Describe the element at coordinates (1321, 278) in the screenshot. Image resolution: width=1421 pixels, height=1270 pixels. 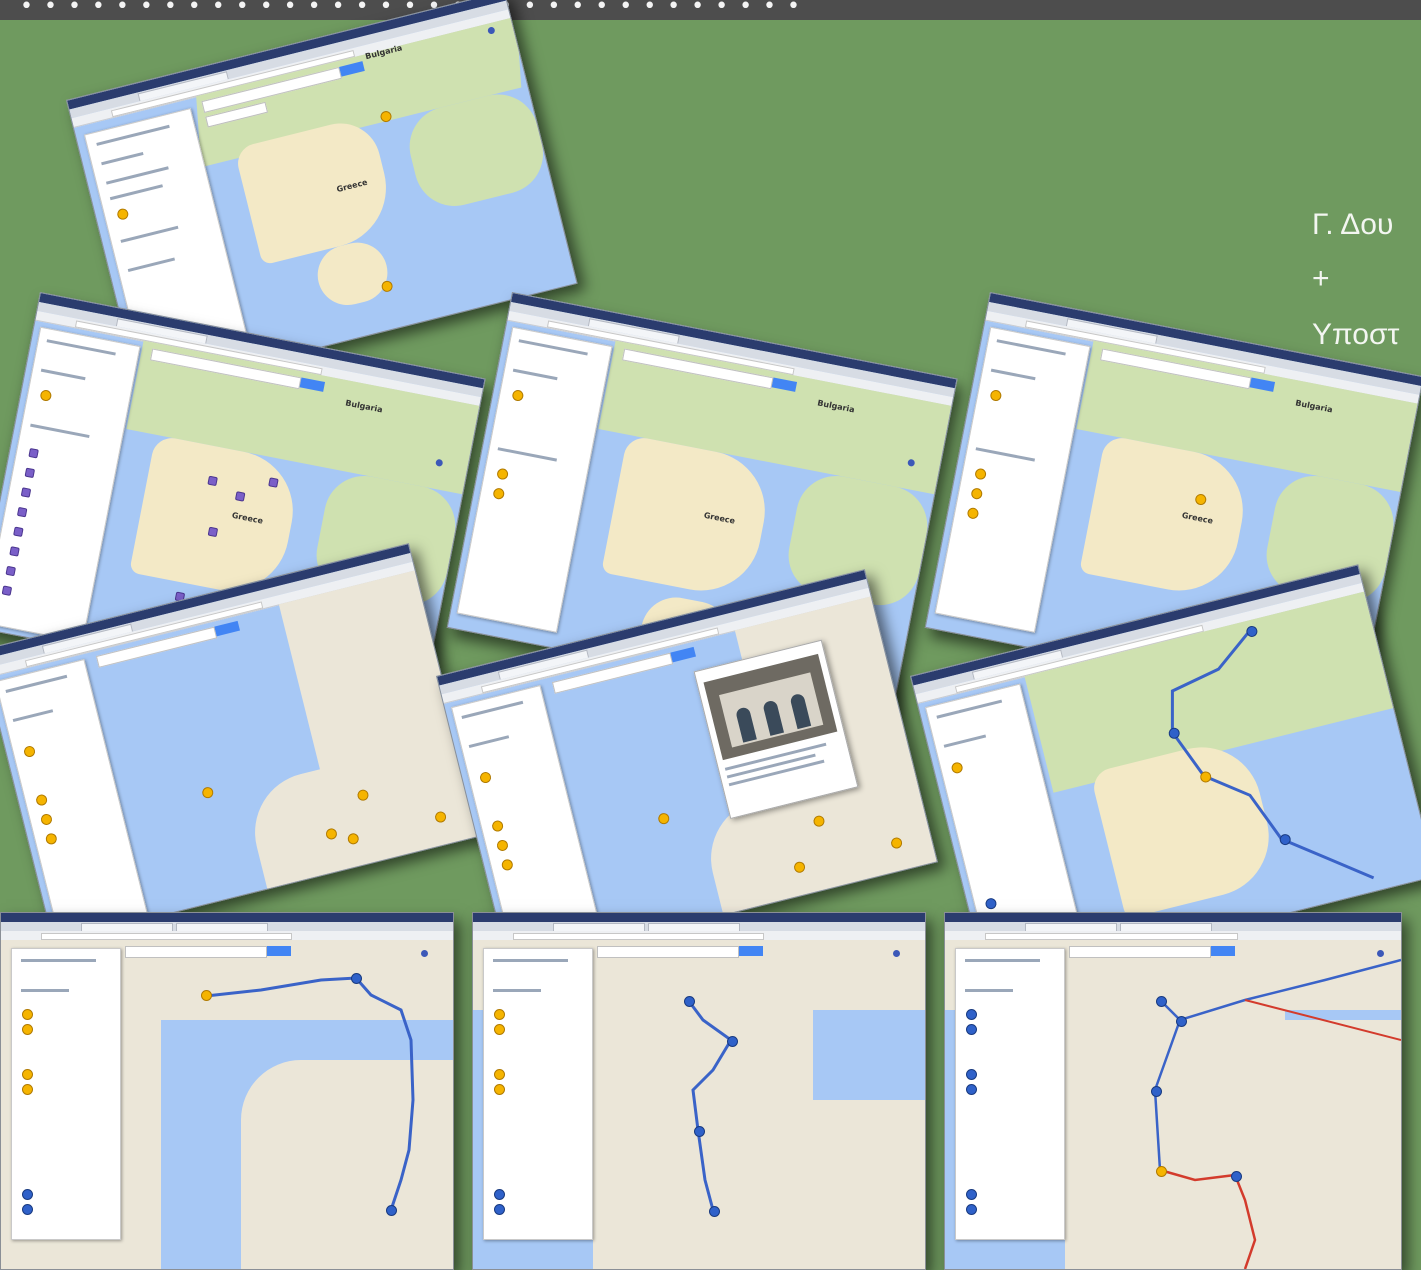
I see `plus-line: +` at that location.